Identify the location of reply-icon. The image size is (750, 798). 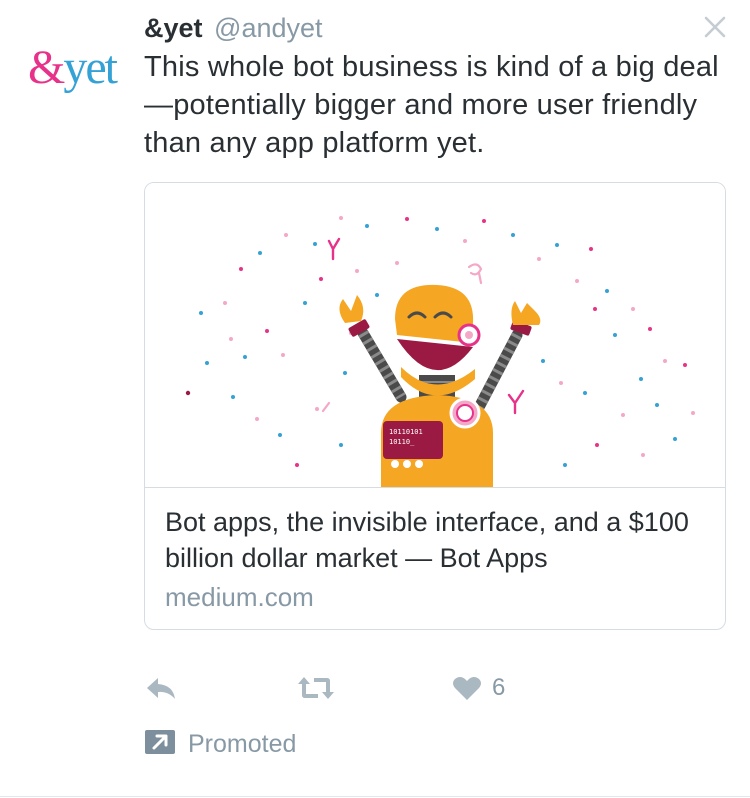
(161, 688).